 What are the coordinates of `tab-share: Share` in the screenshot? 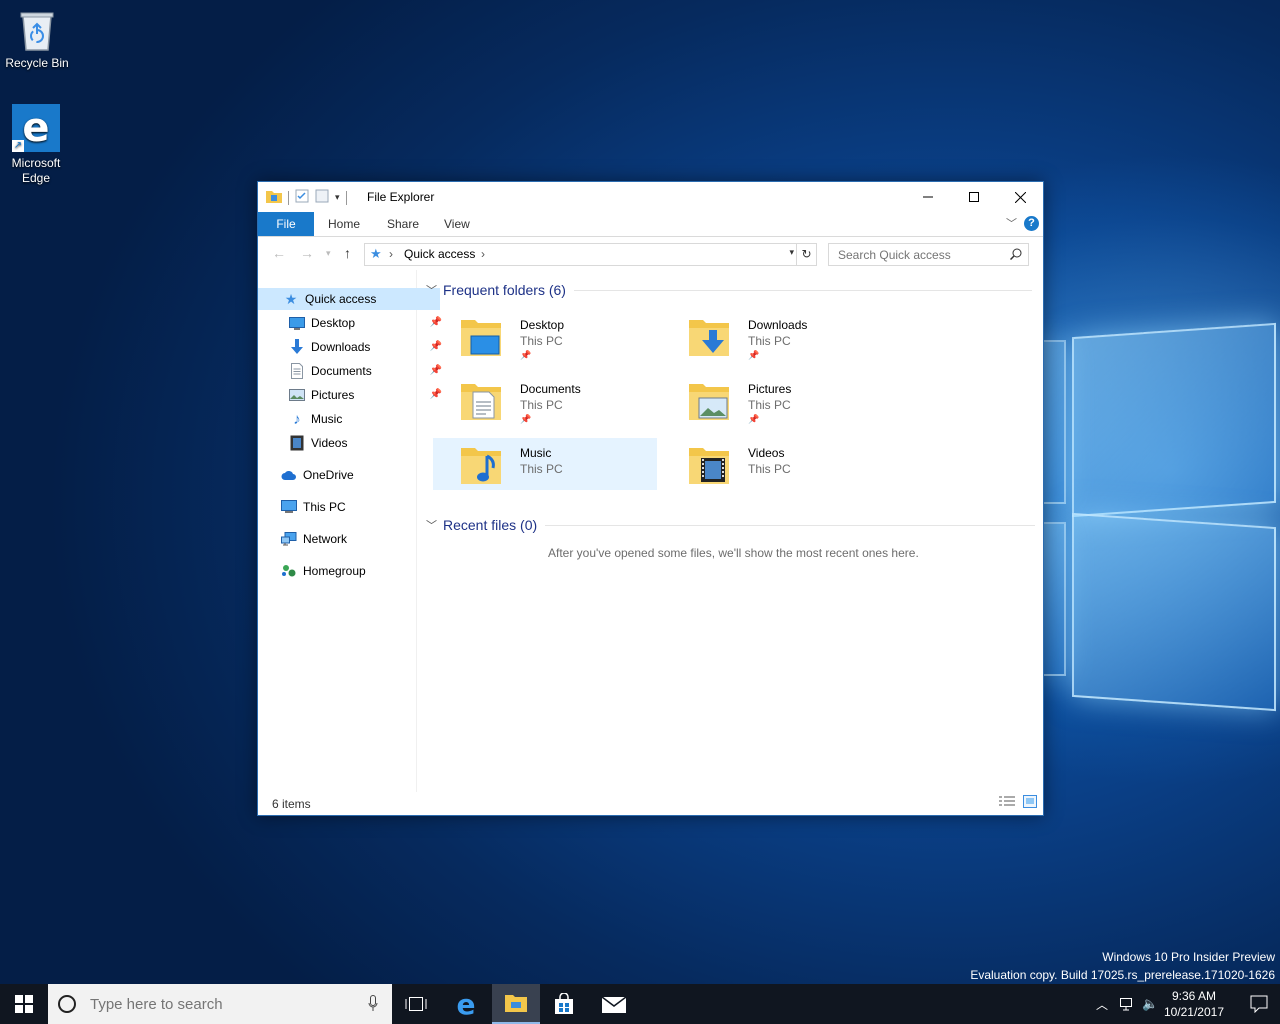 It's located at (403, 224).